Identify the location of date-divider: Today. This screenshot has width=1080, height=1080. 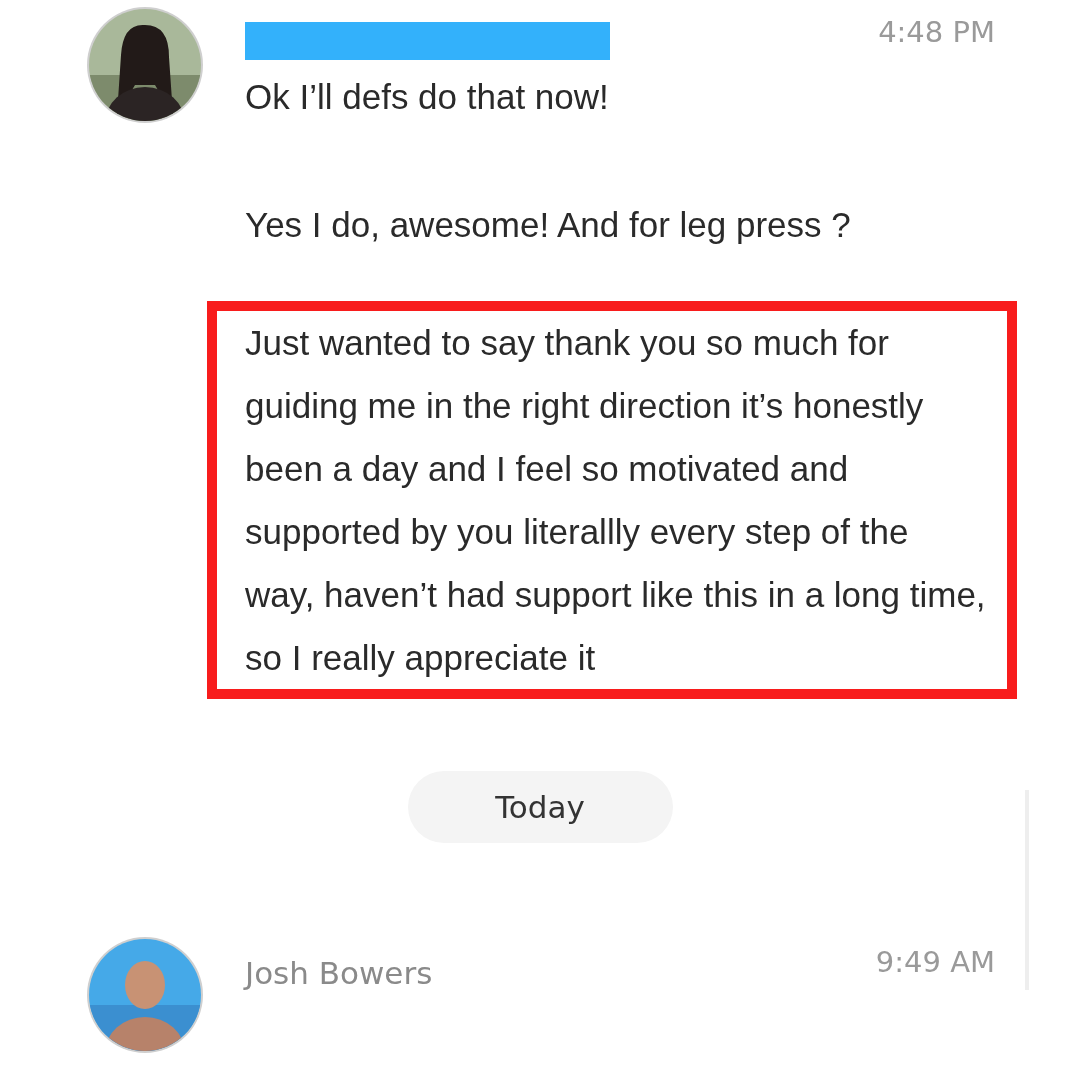
(540, 807).